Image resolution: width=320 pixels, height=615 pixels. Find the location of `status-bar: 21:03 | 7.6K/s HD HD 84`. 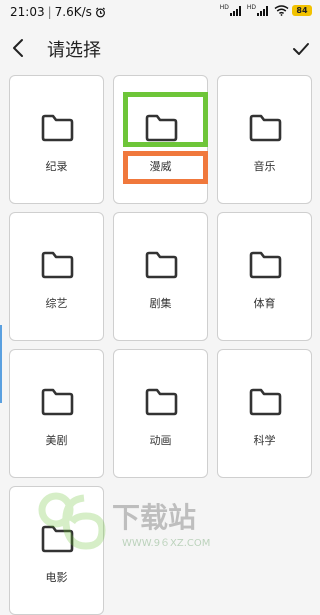

status-bar: 21:03 | 7.6K/s HD HD 84 is located at coordinates (160, 12).